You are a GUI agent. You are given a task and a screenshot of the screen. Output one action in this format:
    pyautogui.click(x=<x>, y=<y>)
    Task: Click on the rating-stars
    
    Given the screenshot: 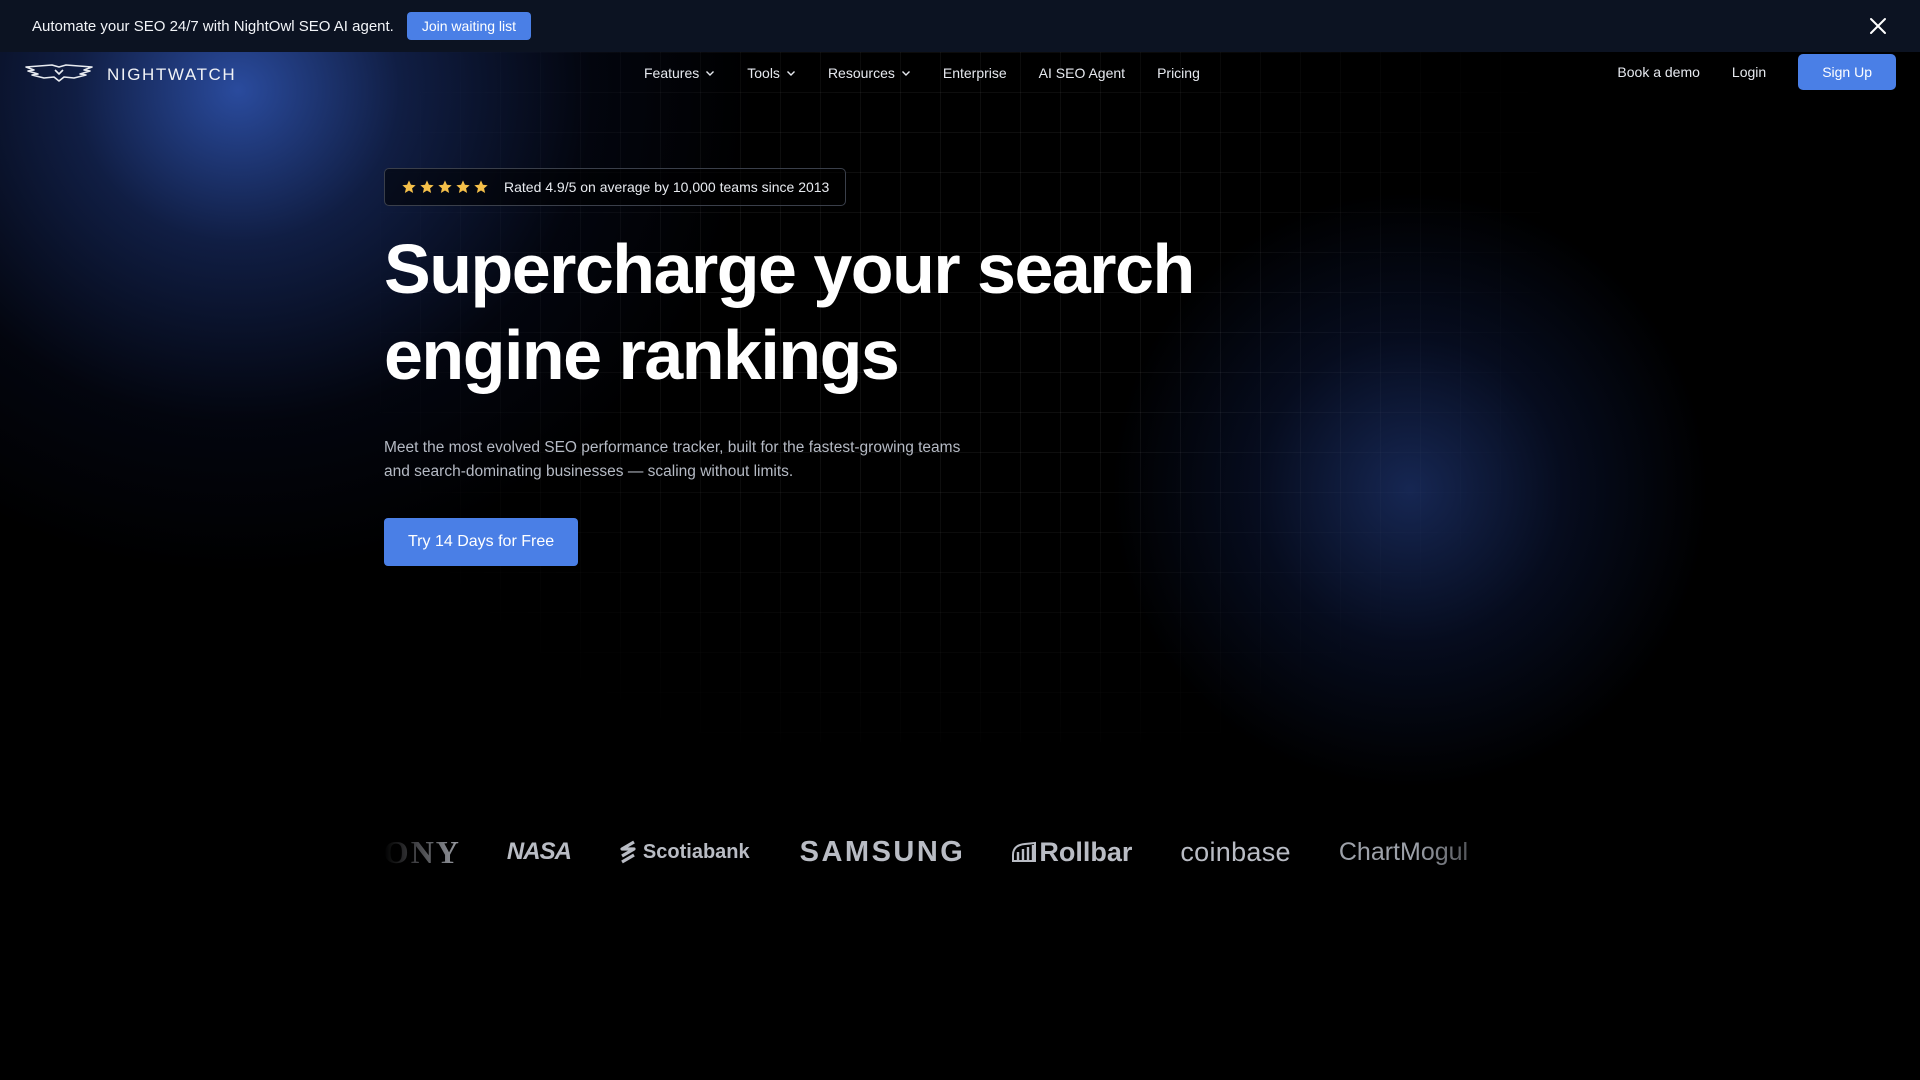 What is the action you would take?
    pyautogui.click(x=446, y=187)
    